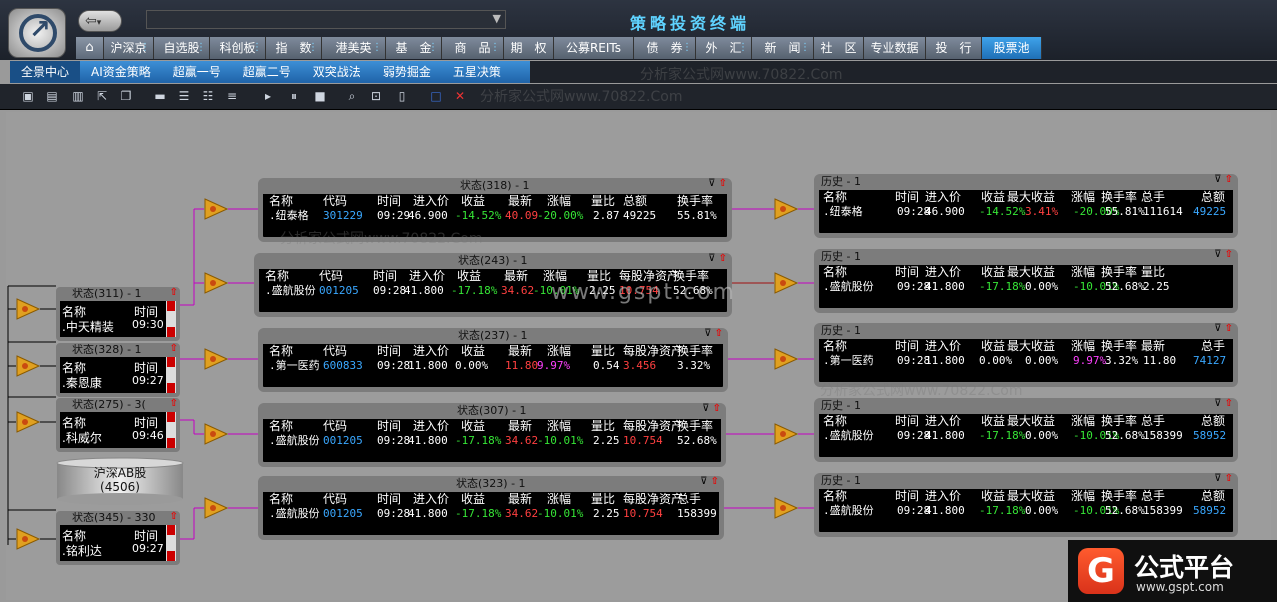 The image size is (1277, 602). What do you see at coordinates (171, 332) in the screenshot?
I see `scroll-down-icon` at bounding box center [171, 332].